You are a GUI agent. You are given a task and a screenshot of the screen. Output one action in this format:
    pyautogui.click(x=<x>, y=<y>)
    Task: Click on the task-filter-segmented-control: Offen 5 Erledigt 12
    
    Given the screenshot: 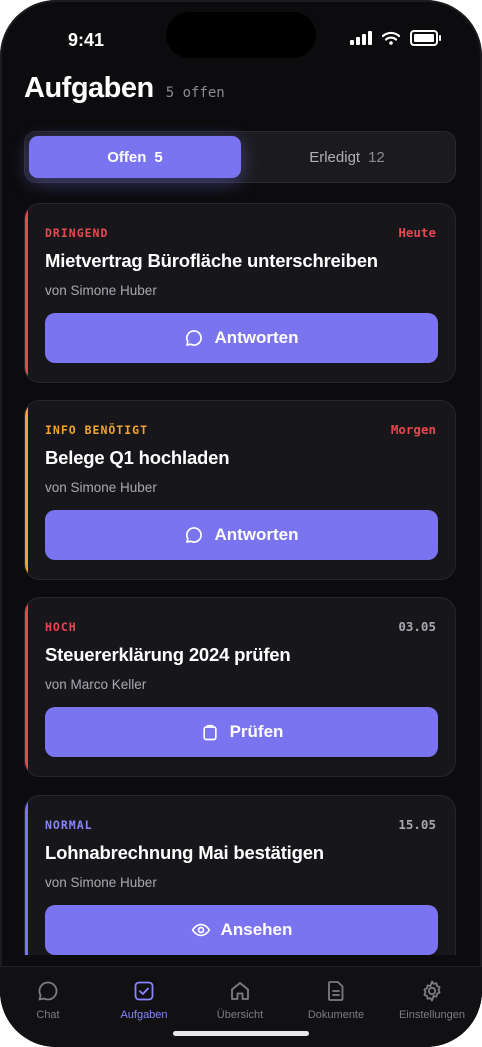 What is the action you would take?
    pyautogui.click(x=240, y=157)
    